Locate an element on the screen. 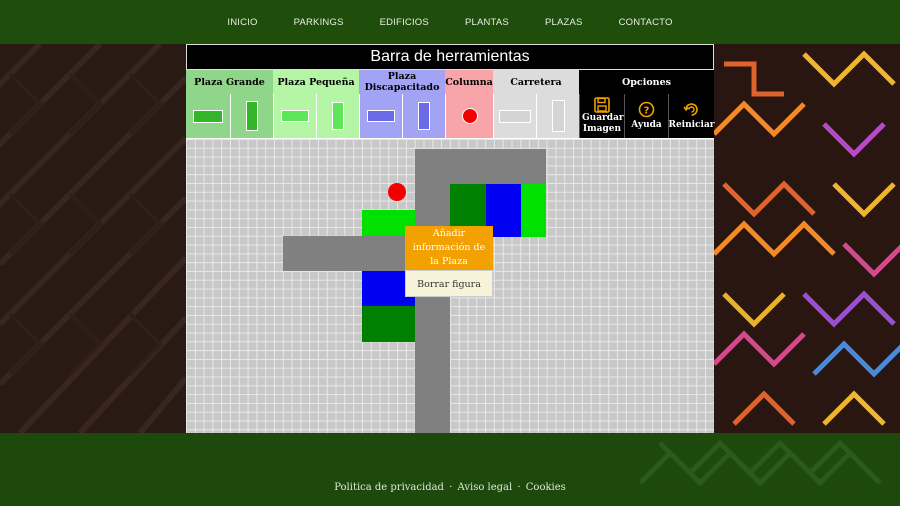 This screenshot has width=900, height=506. nav-inicio: INICIO is located at coordinates (242, 22).